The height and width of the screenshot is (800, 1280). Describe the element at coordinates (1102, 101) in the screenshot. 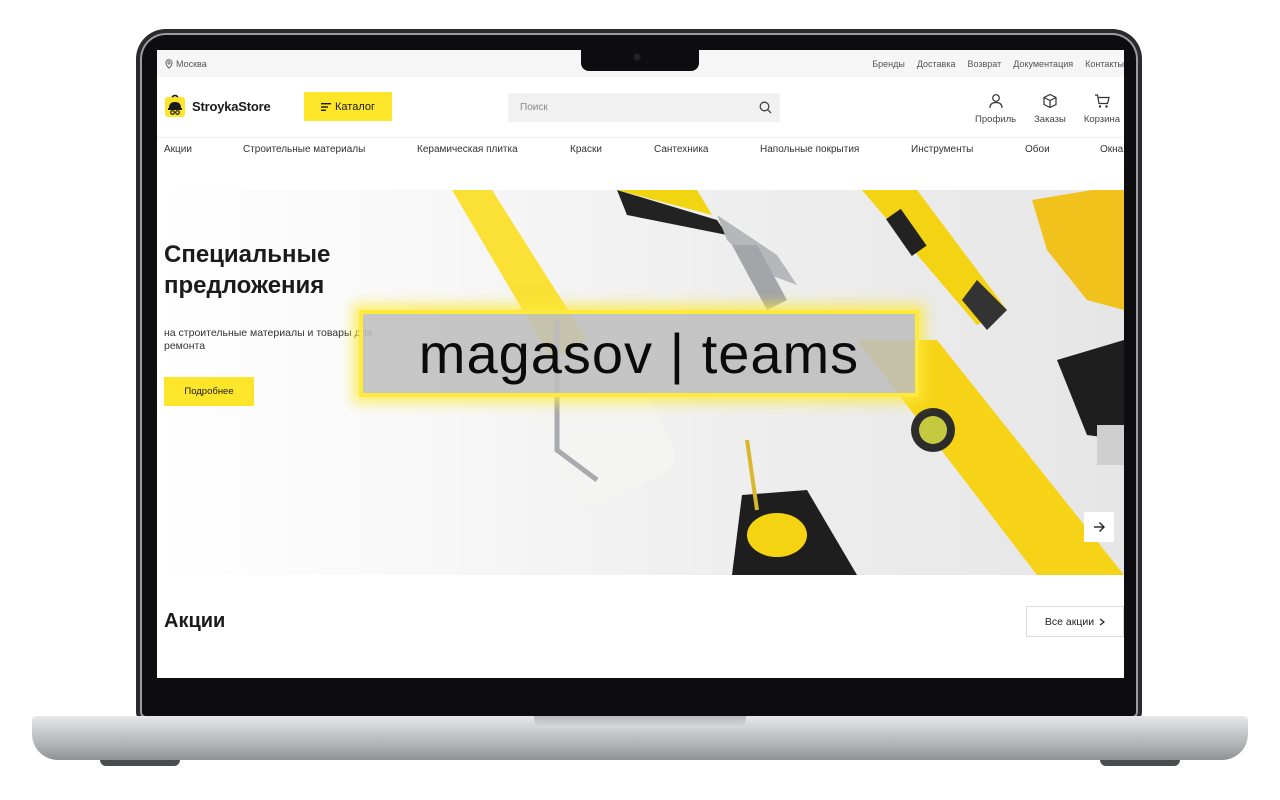

I see `cart-icon` at that location.